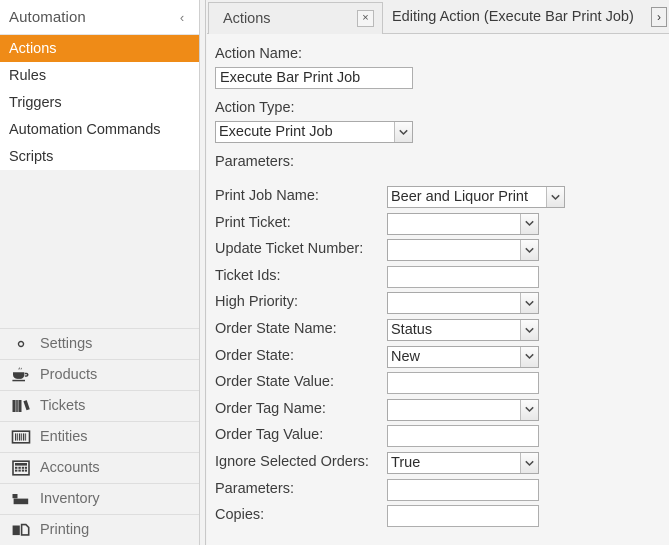  What do you see at coordinates (463, 463) in the screenshot?
I see `param-combobox-ignore-selected-orders: True` at bounding box center [463, 463].